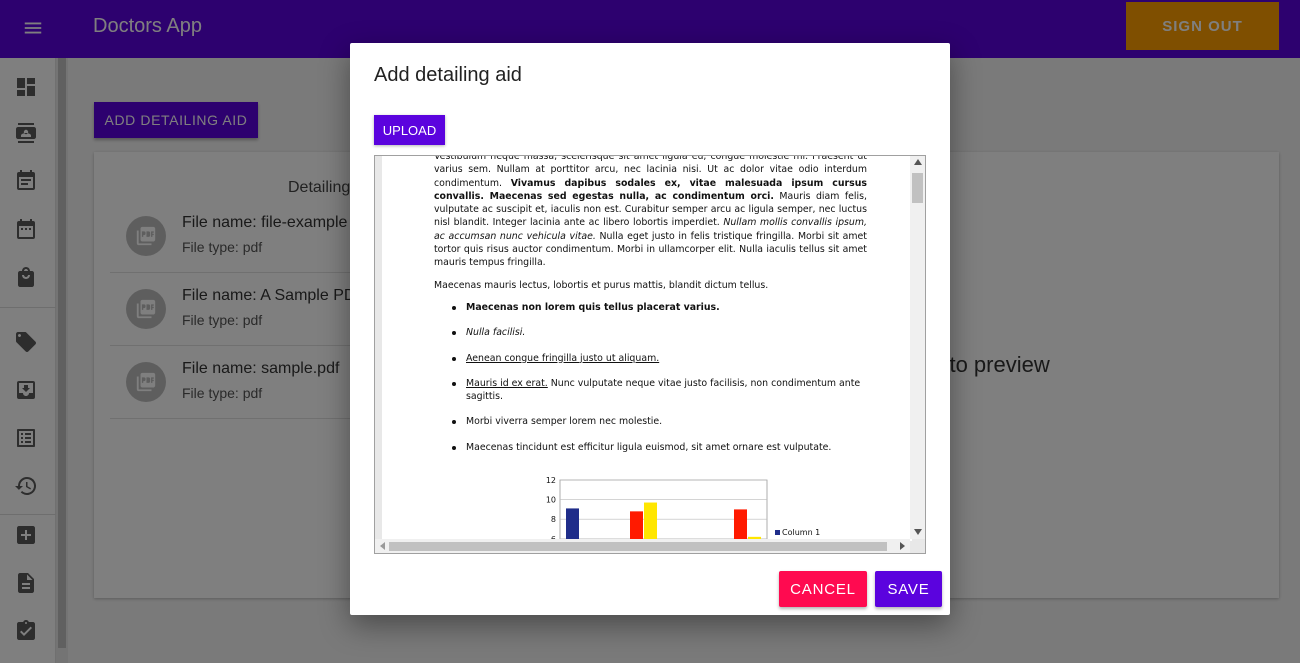 The height and width of the screenshot is (663, 1300). I want to click on dialog-title: Add detailing aid, so click(448, 75).